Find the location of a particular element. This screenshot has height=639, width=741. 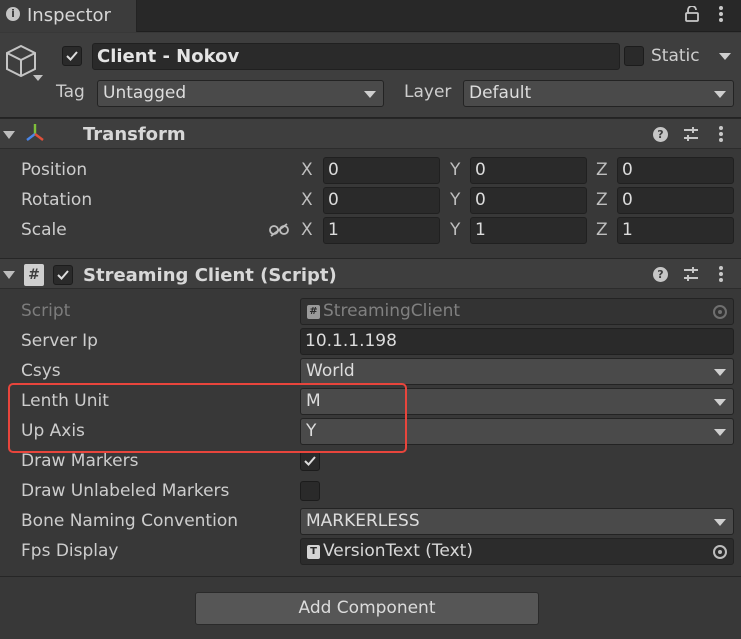

streaming-foldout-icon is located at coordinates (9, 275).